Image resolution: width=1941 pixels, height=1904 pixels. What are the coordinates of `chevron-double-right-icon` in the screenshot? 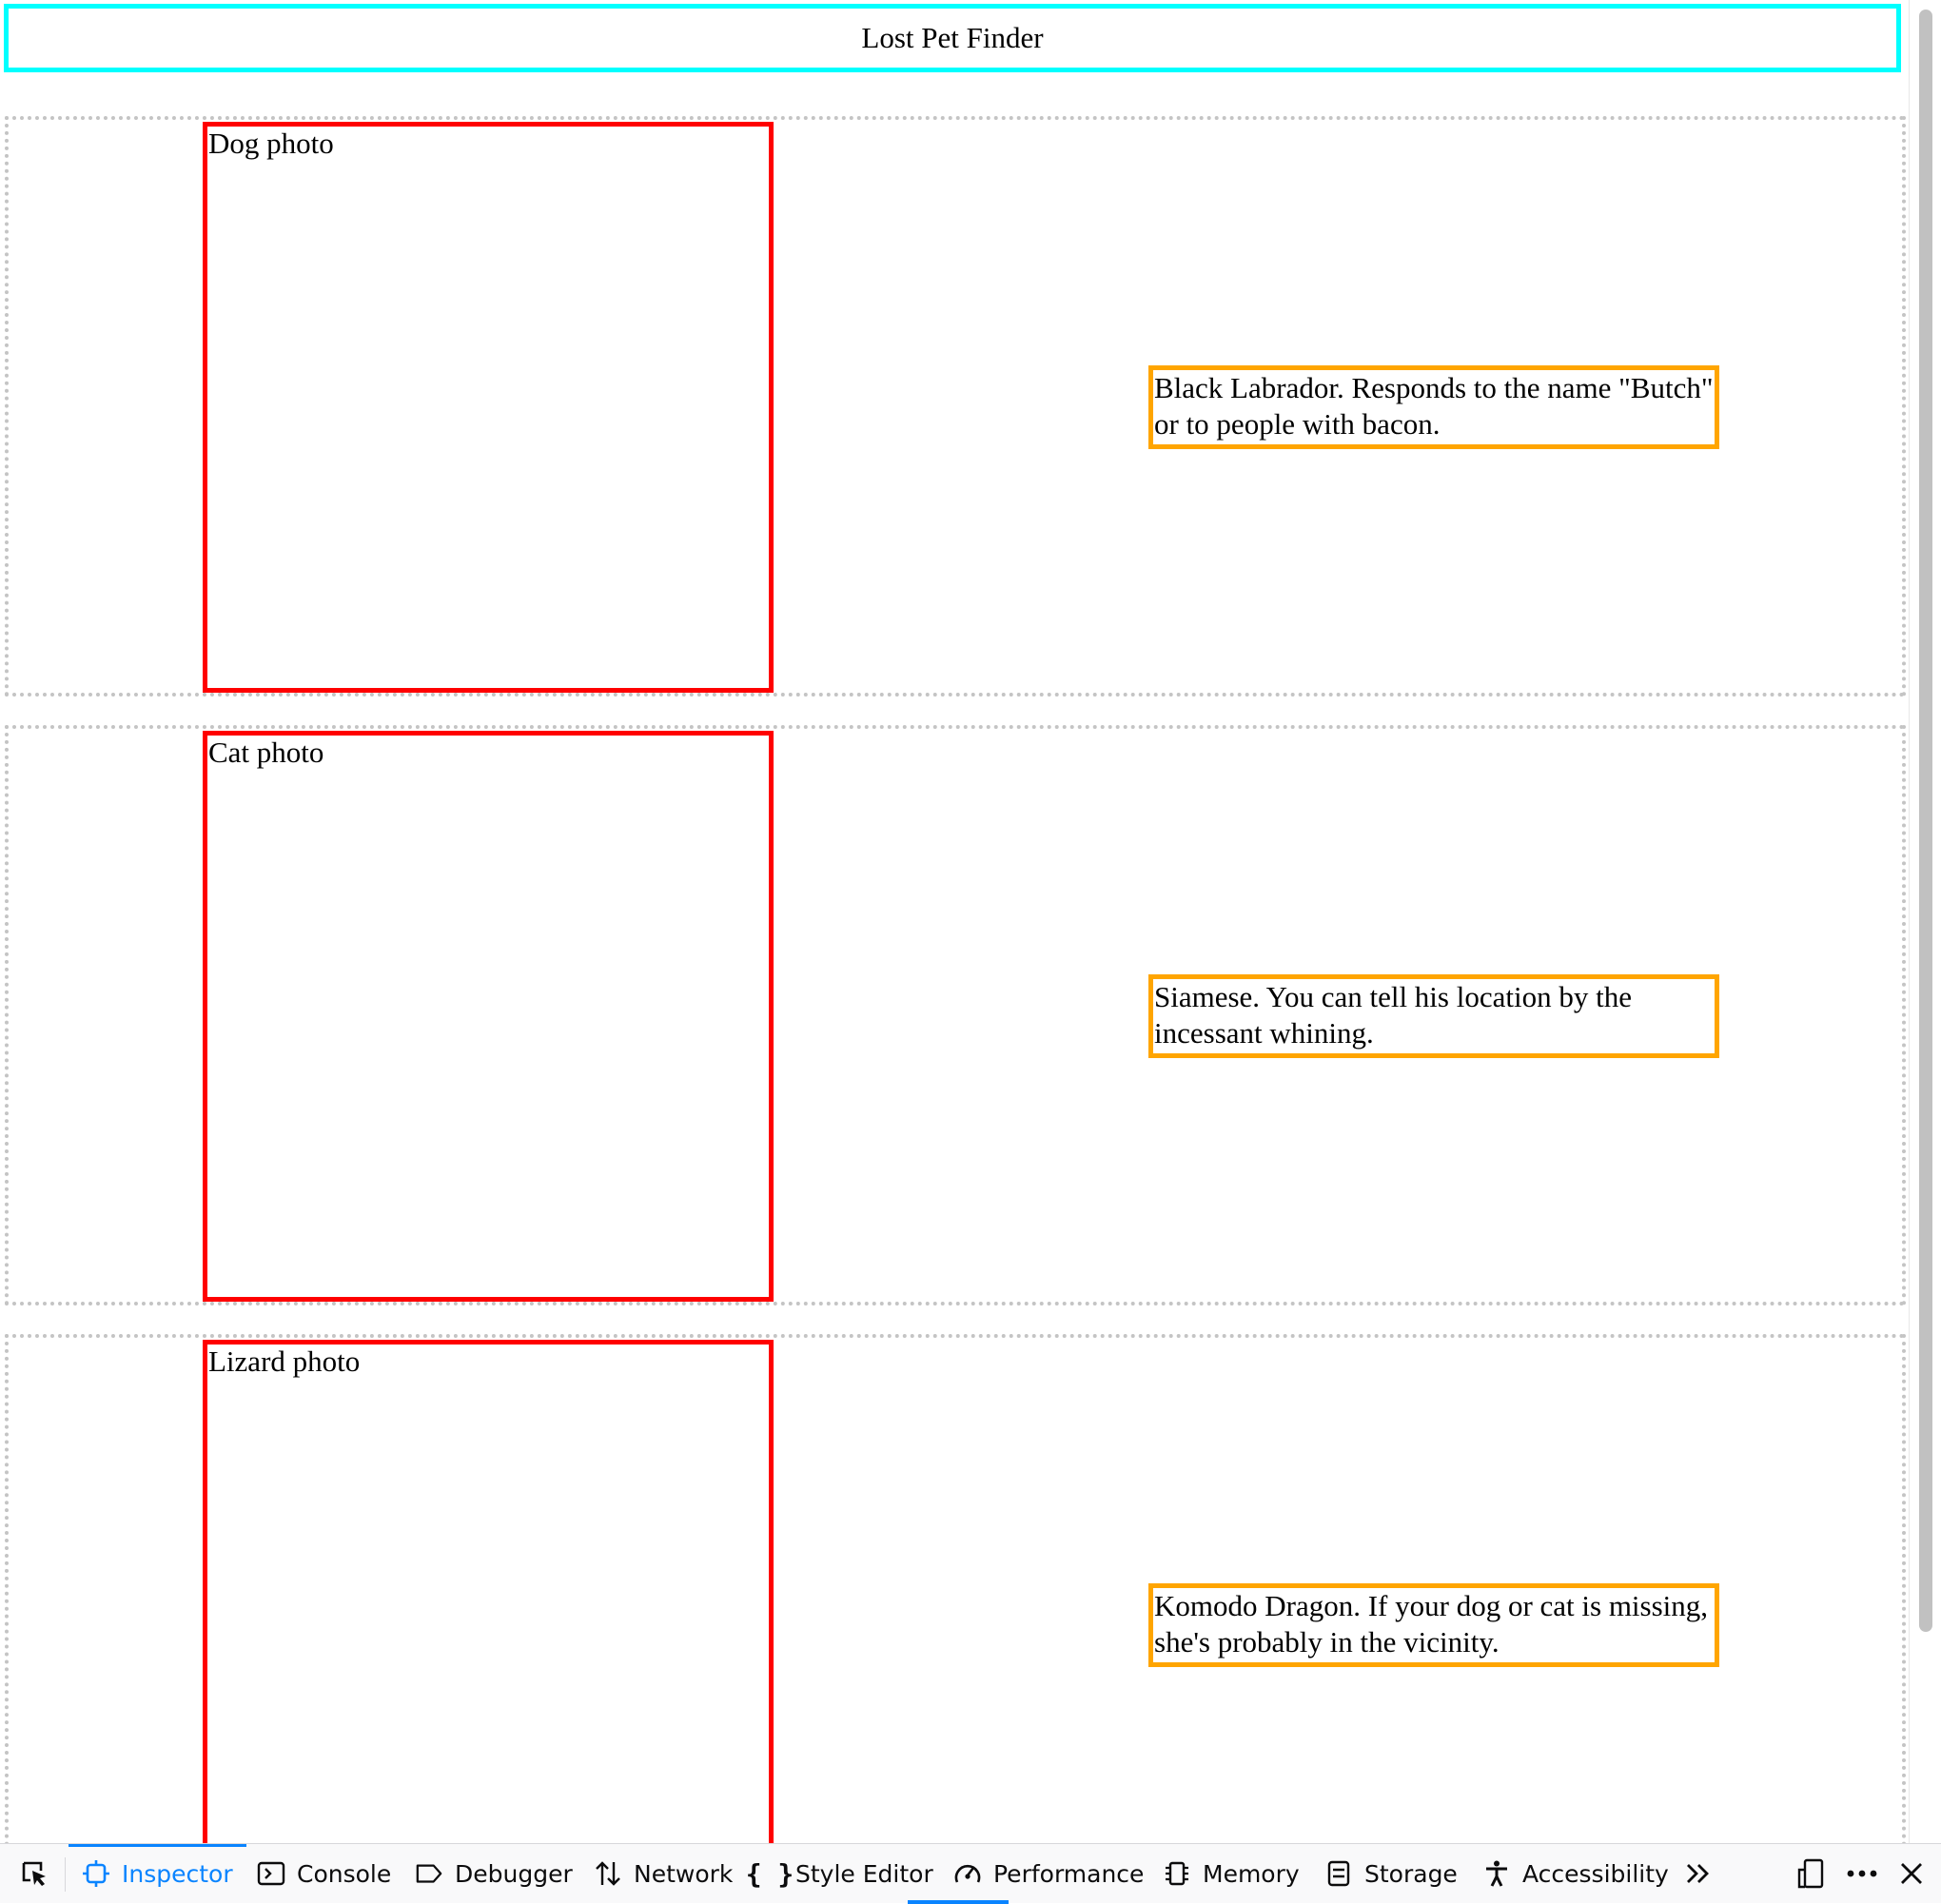 It's located at (1698, 1873).